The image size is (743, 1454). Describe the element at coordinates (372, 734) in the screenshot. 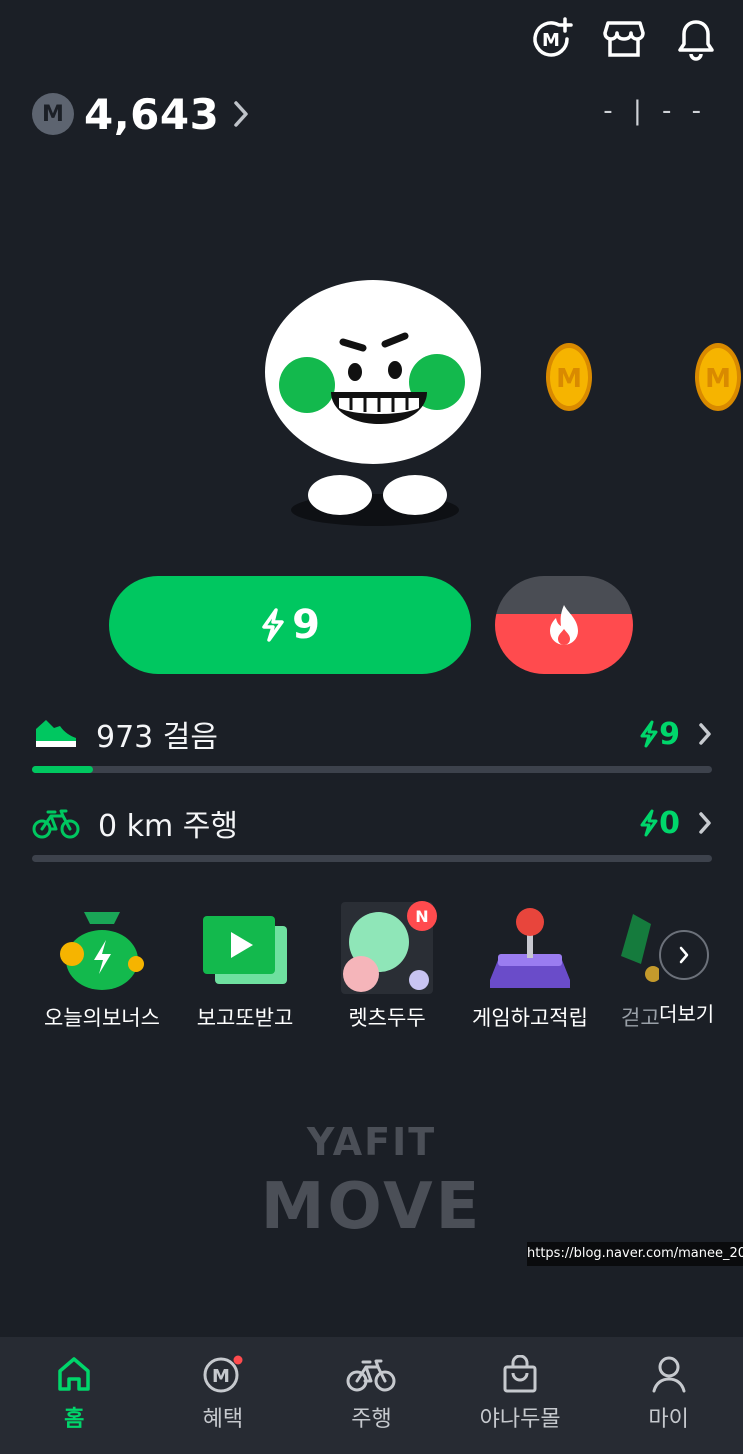

I see `steps-row: 973 걸음 9` at that location.